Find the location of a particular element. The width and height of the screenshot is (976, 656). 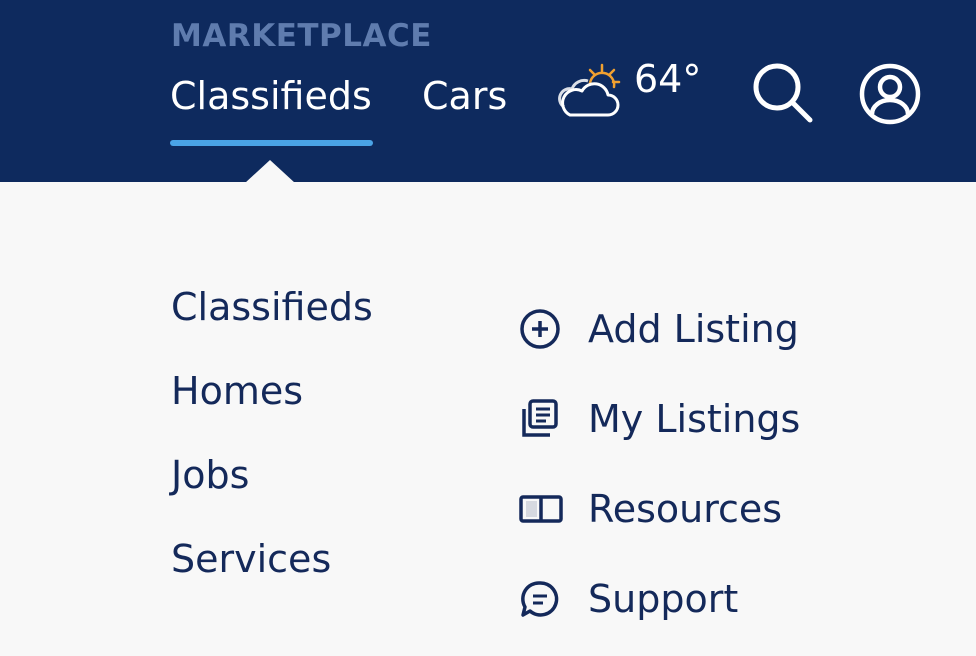

user-icon is located at coordinates (890, 96).